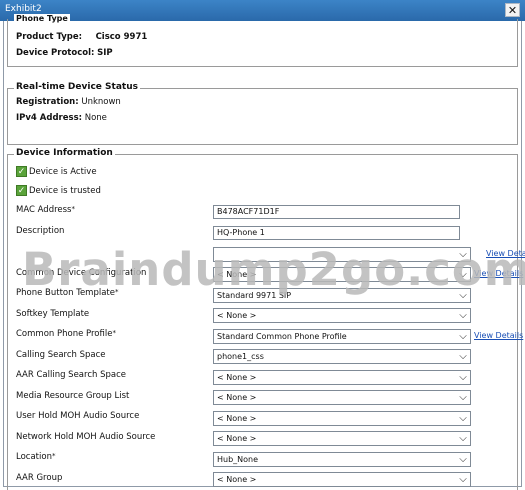 Image resolution: width=525 pixels, height=490 pixels. What do you see at coordinates (77, 87) in the screenshot?
I see `device-status-legend: Real-time Device Status` at bounding box center [77, 87].